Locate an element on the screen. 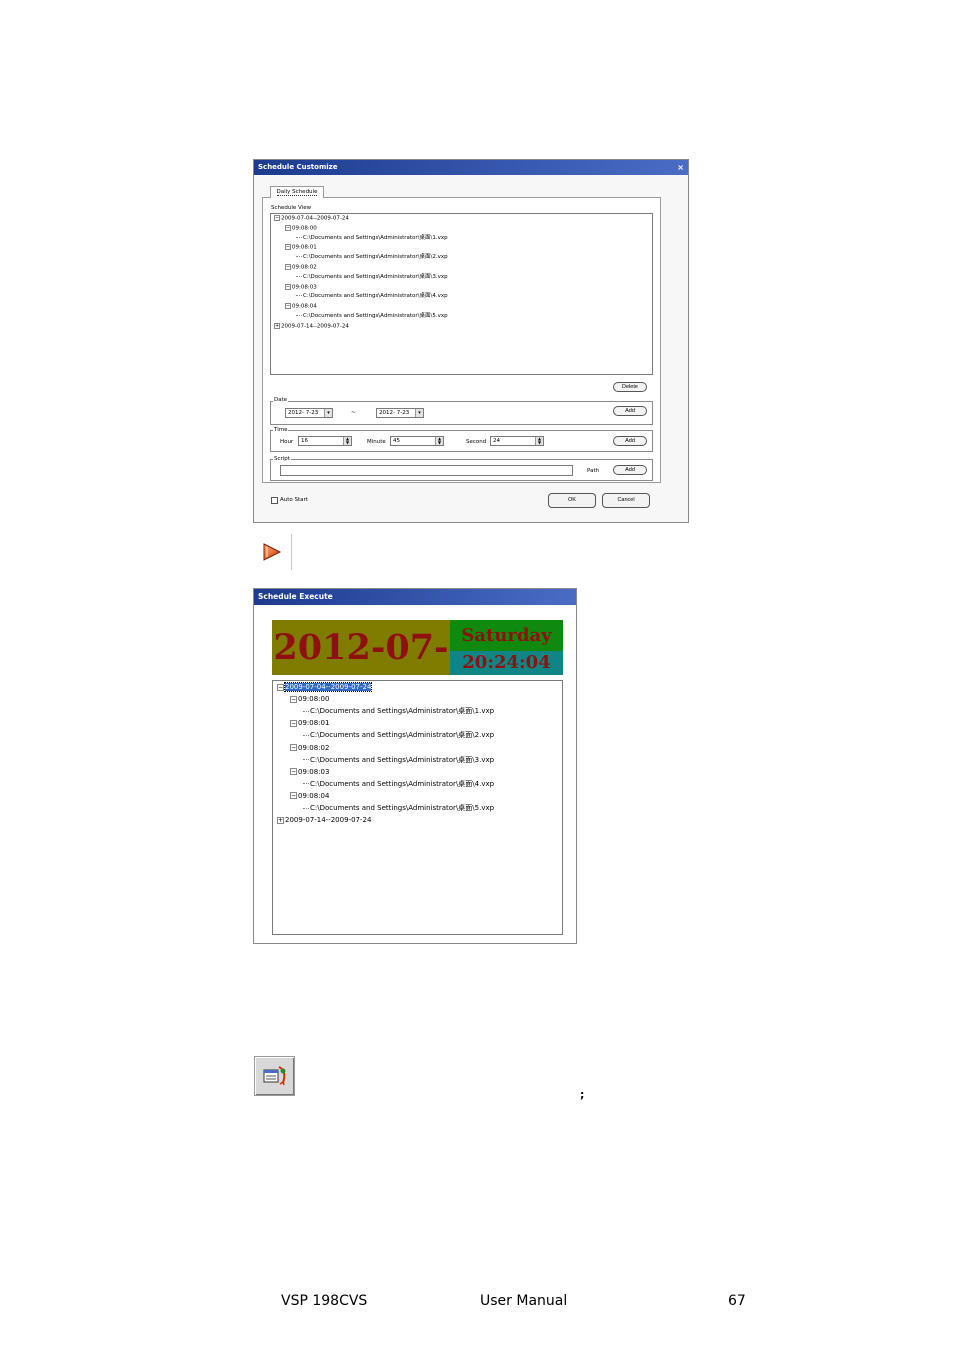 The height and width of the screenshot is (1350, 954). script-group-label: Script is located at coordinates (282, 459).